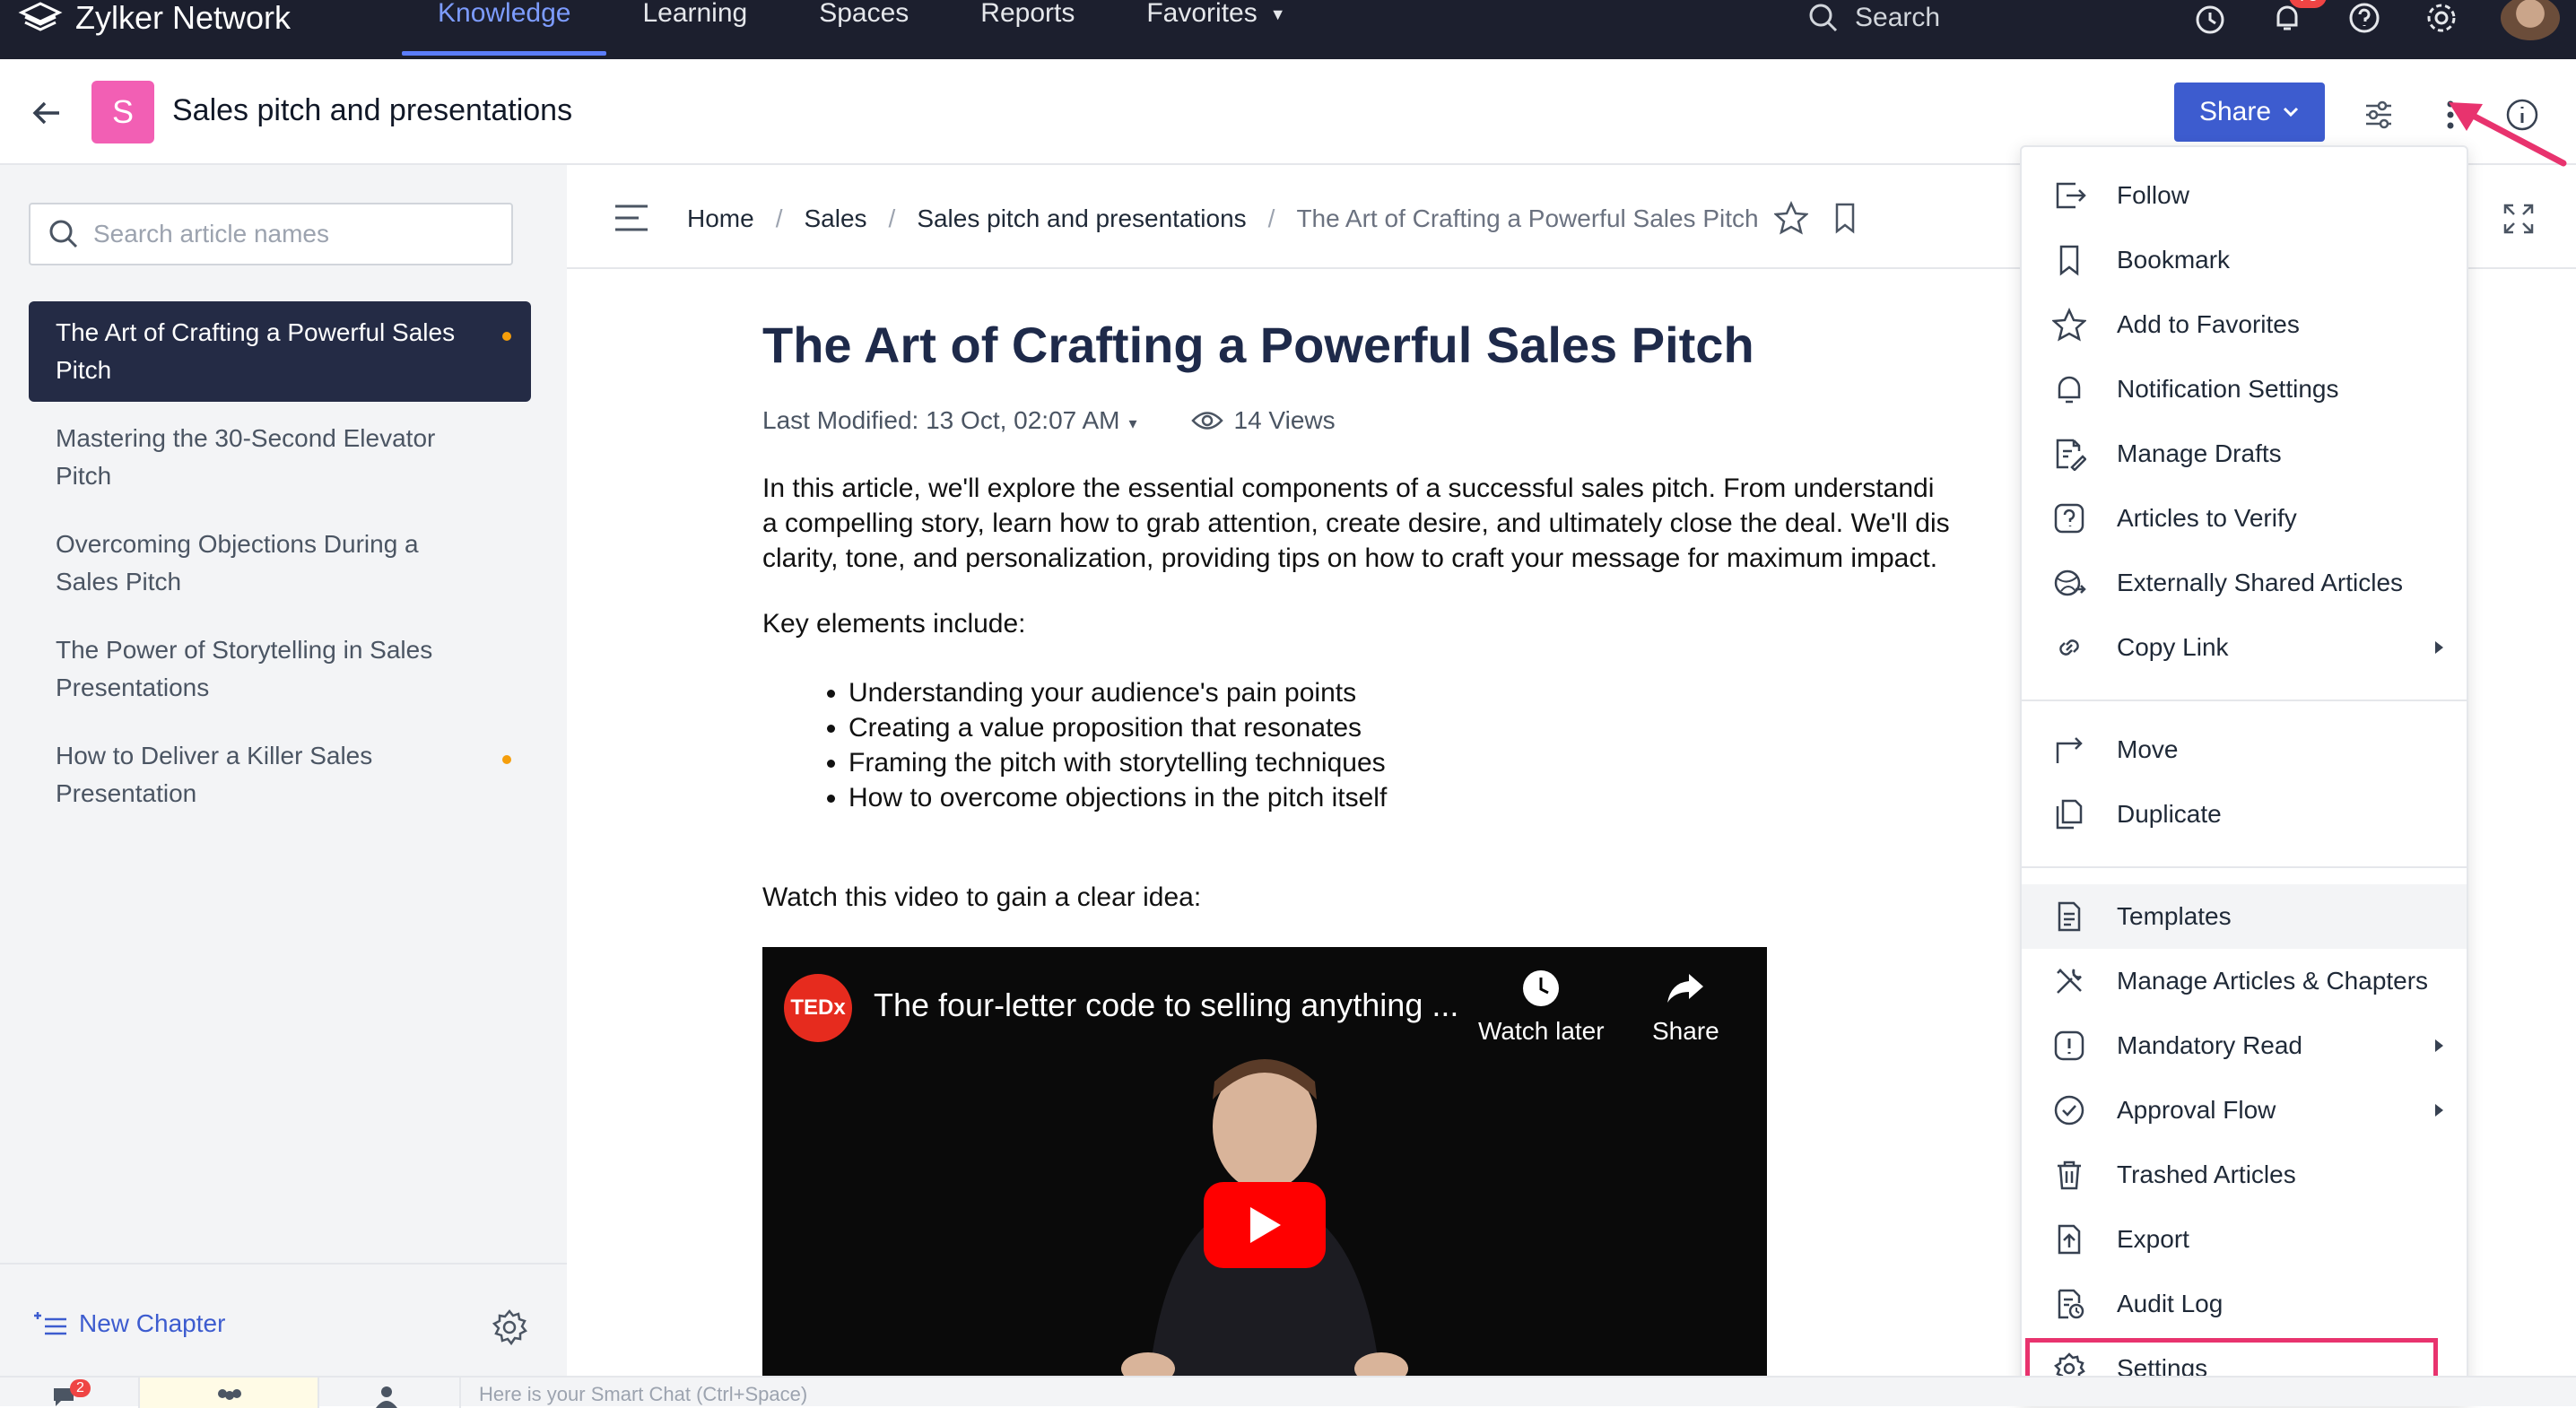 This screenshot has height=1408, width=2576. I want to click on share-button: Share, so click(2249, 112).